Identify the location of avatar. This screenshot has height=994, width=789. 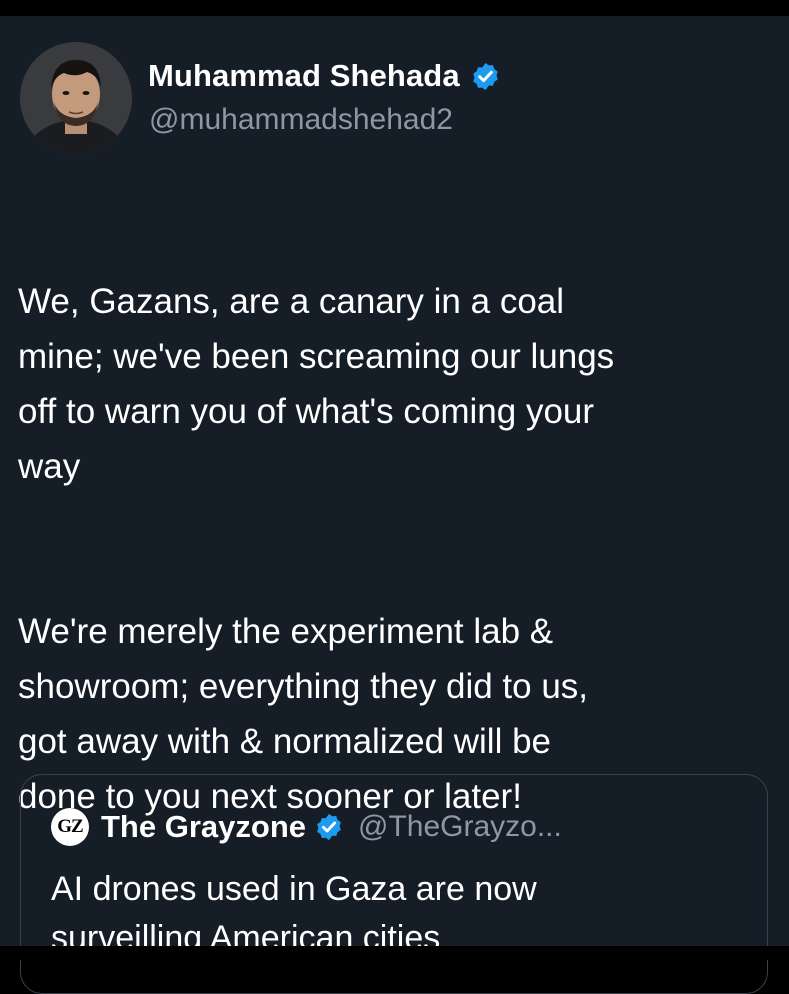
(76, 98).